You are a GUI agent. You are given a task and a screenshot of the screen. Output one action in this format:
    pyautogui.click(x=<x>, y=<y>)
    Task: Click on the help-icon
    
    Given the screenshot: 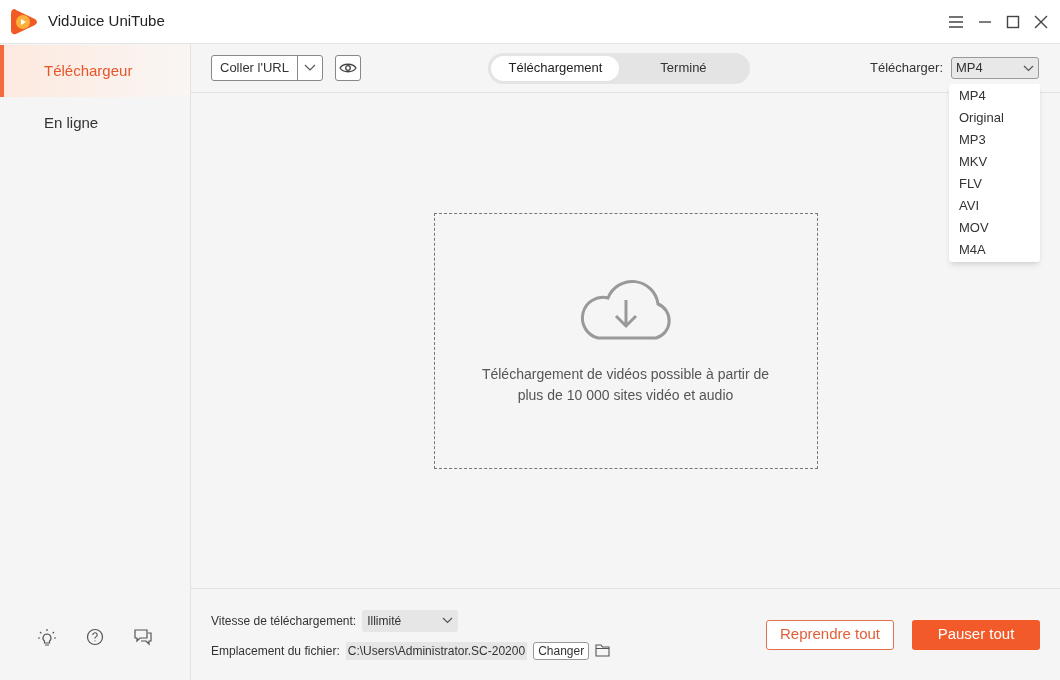 What is the action you would take?
    pyautogui.click(x=95, y=637)
    